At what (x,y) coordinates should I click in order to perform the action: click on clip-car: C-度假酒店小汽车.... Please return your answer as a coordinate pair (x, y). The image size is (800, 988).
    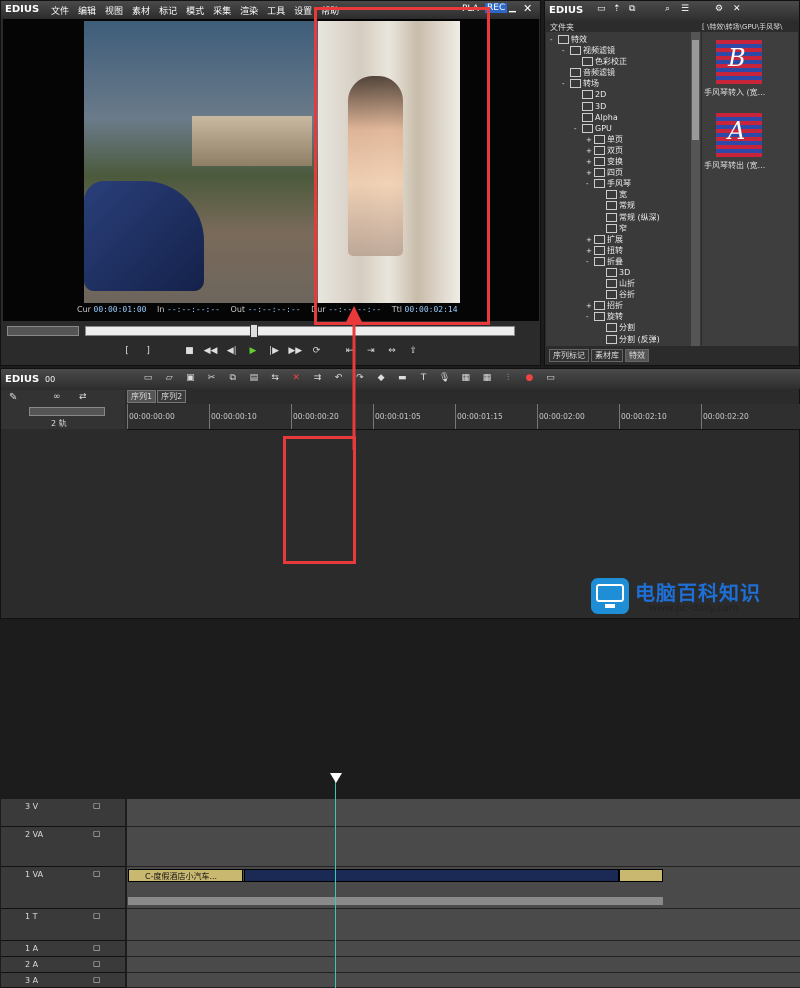
    Looking at the image, I should click on (185, 875).